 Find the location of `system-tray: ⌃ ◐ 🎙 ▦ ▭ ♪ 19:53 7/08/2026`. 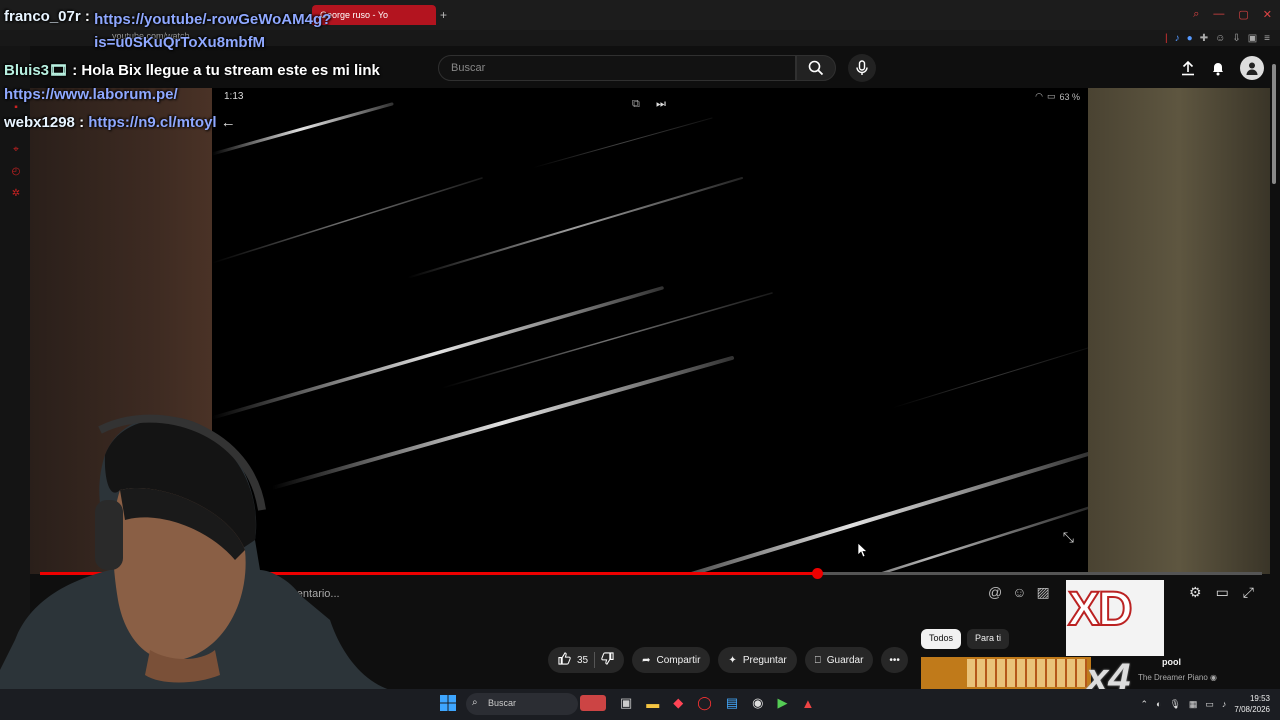

system-tray: ⌃ ◐ 🎙 ▦ ▭ ♪ 19:53 7/08/2026 is located at coordinates (1205, 704).